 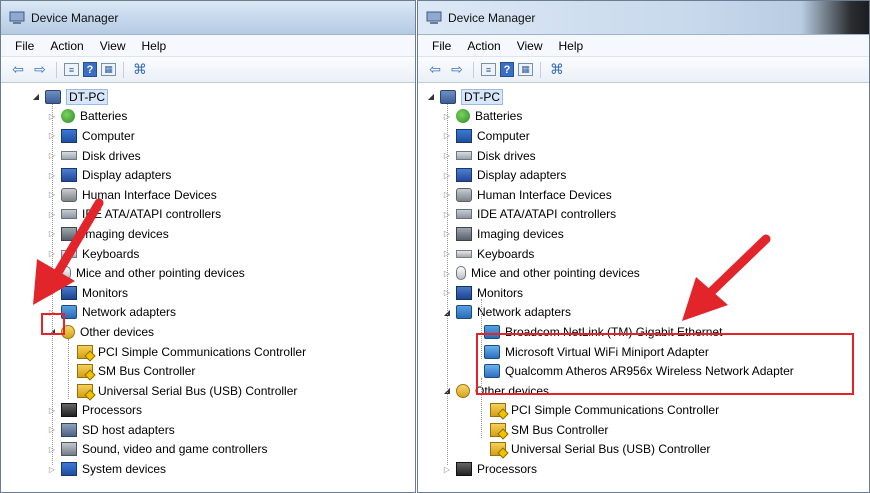 I want to click on tree-item-system-devices: ▷ System devices, so click(x=208, y=469).